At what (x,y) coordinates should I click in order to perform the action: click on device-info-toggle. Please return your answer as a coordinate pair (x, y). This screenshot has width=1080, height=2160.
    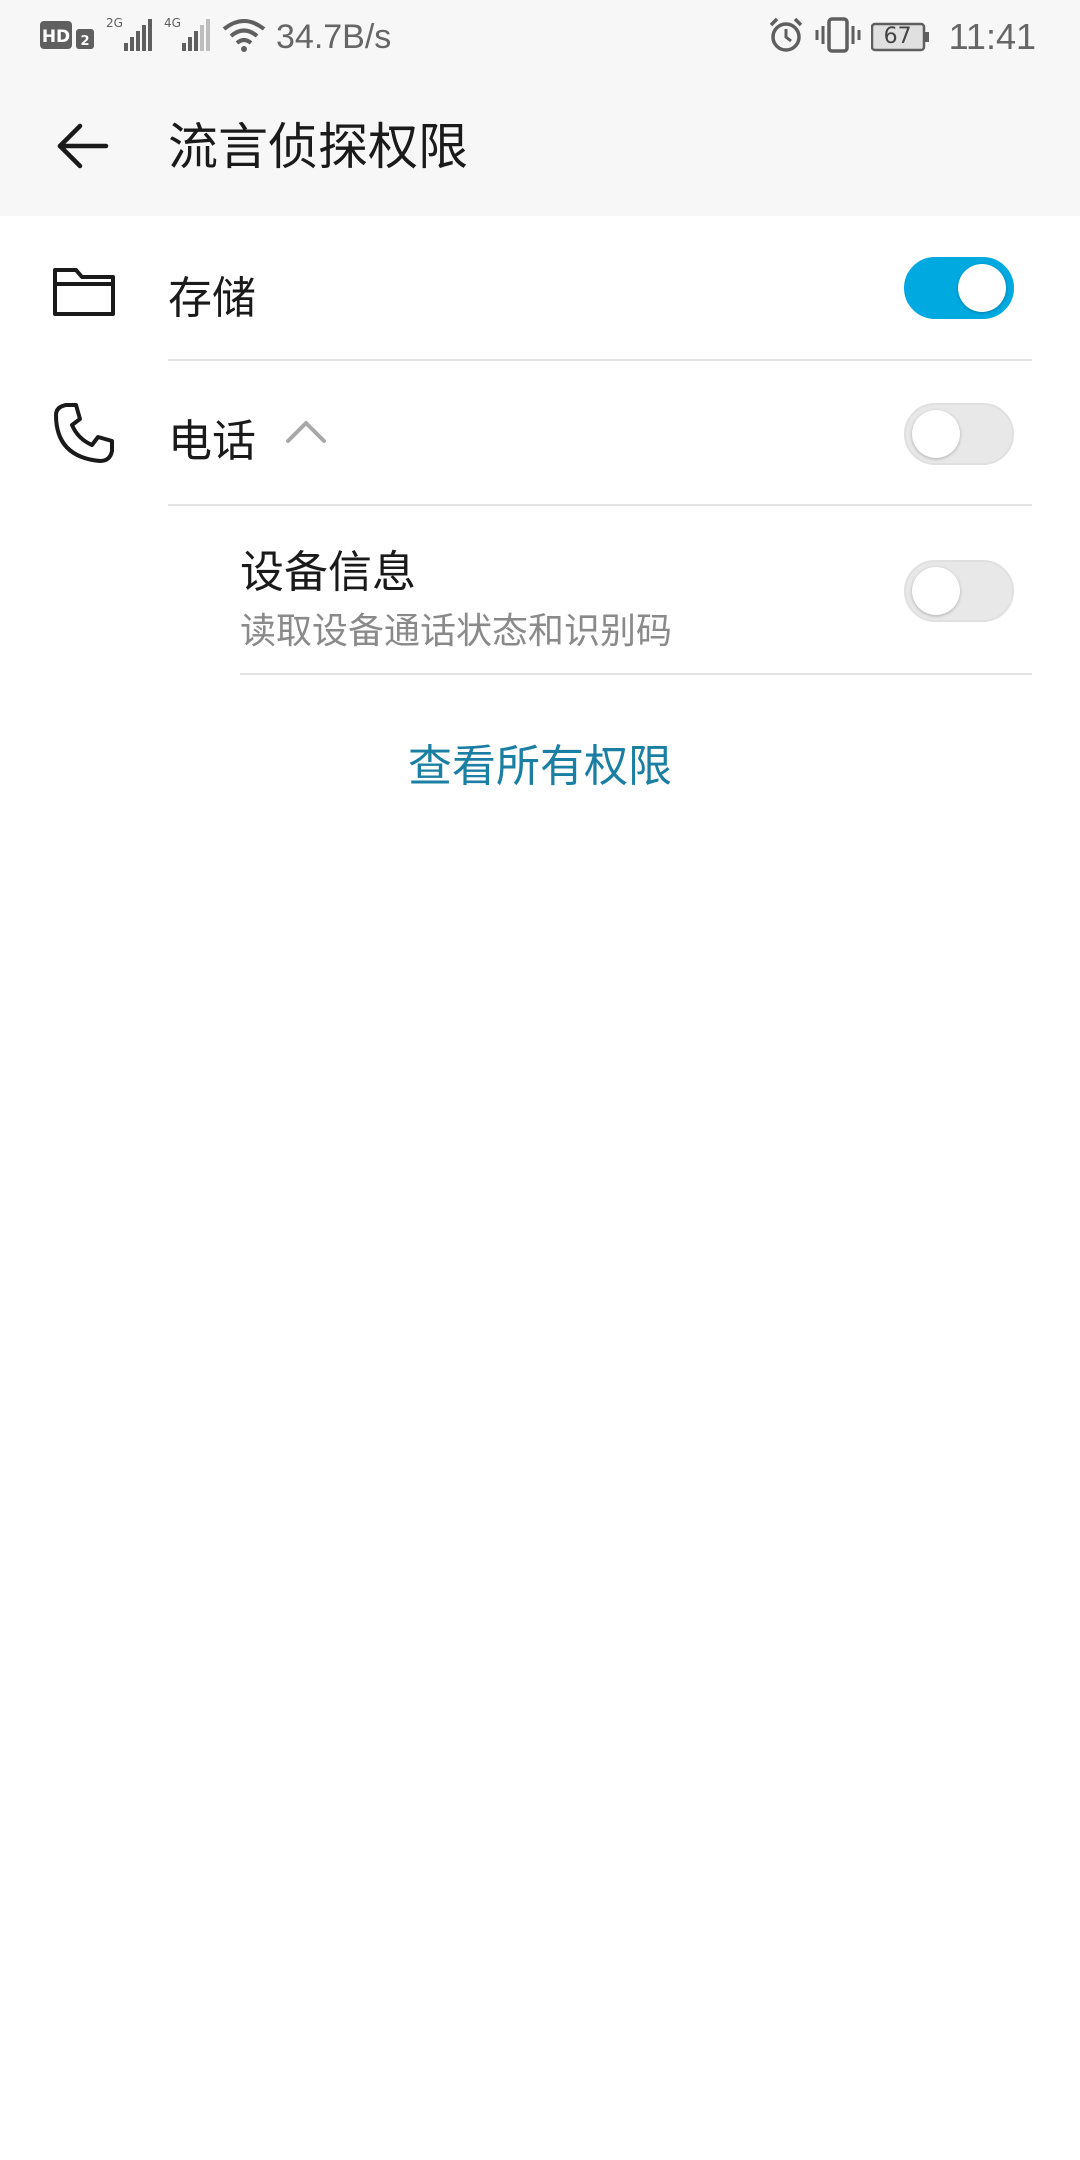
    Looking at the image, I should click on (959, 591).